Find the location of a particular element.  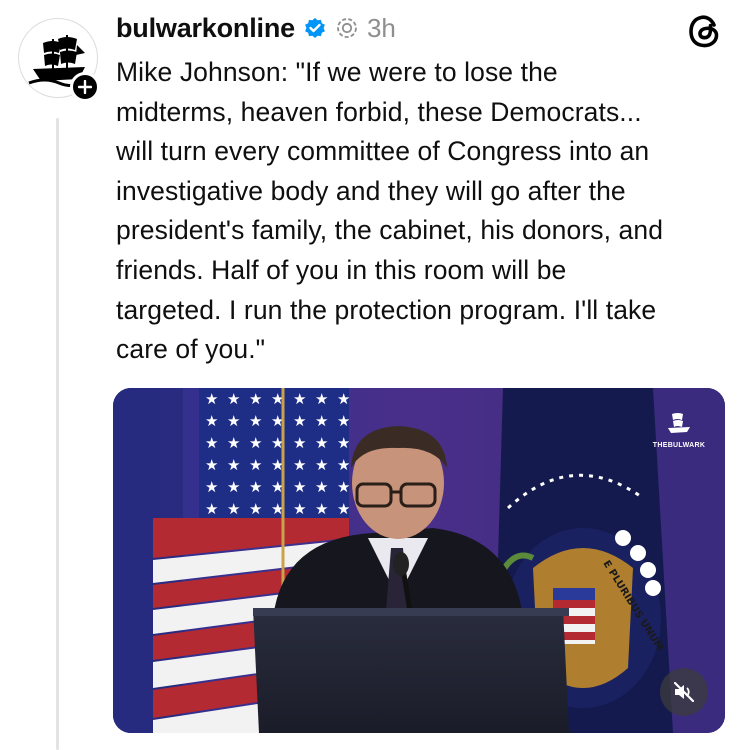

verified-badge-icon is located at coordinates (315, 28).